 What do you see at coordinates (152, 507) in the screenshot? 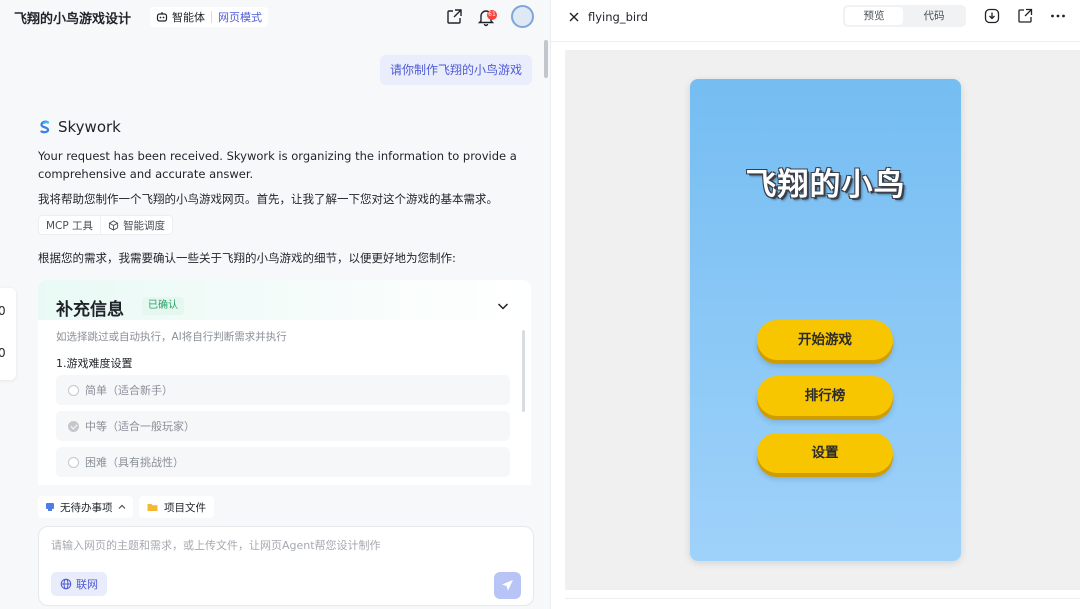
I see `folder-icon` at bounding box center [152, 507].